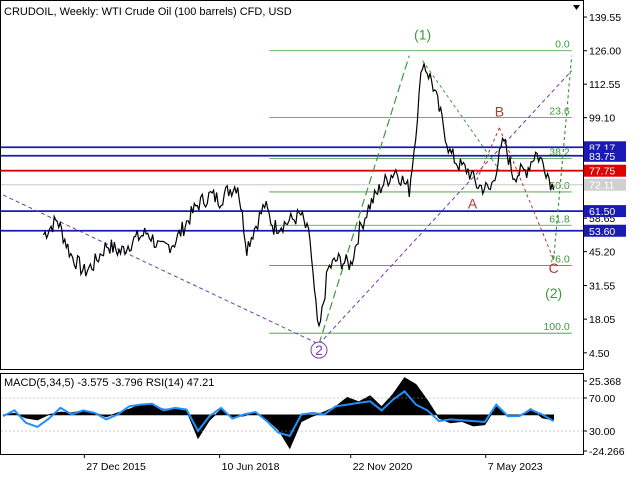 This screenshot has width=640, height=485. What do you see at coordinates (607, 452) in the screenshot?
I see `indicator-tick-label: -24.266` at bounding box center [607, 452].